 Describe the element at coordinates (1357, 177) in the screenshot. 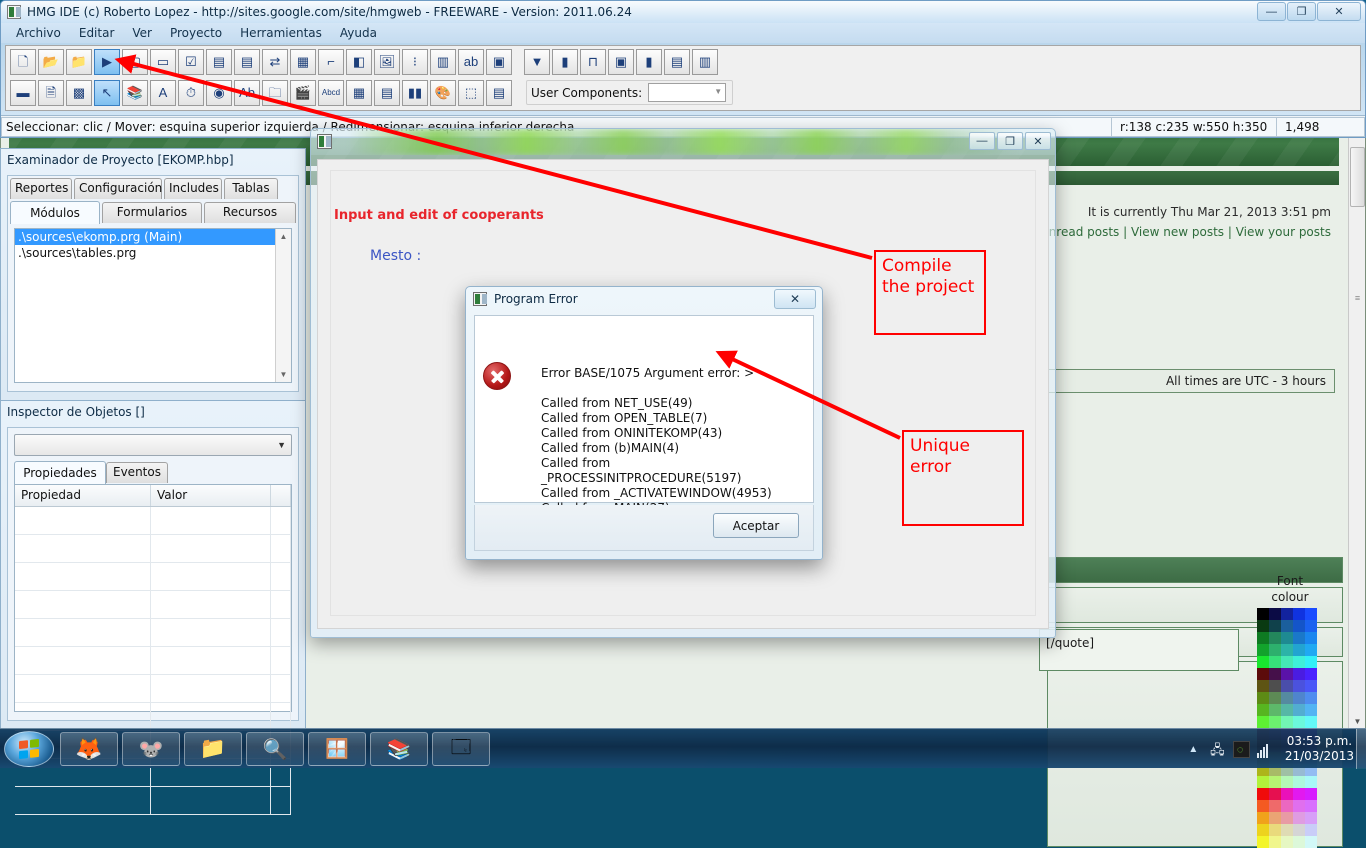

I see `forum-scrollbar-thumb` at that location.